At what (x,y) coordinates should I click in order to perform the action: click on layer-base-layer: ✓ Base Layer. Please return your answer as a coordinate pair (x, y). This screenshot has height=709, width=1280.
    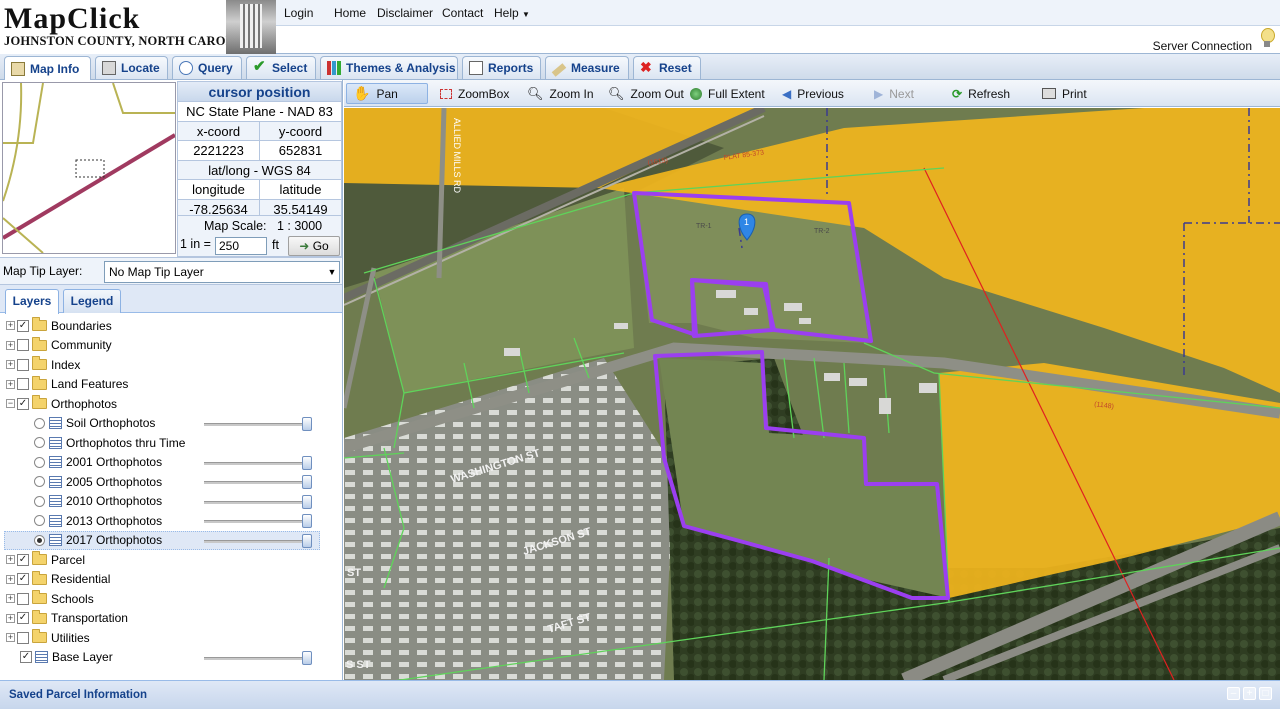
    Looking at the image, I should click on (66, 657).